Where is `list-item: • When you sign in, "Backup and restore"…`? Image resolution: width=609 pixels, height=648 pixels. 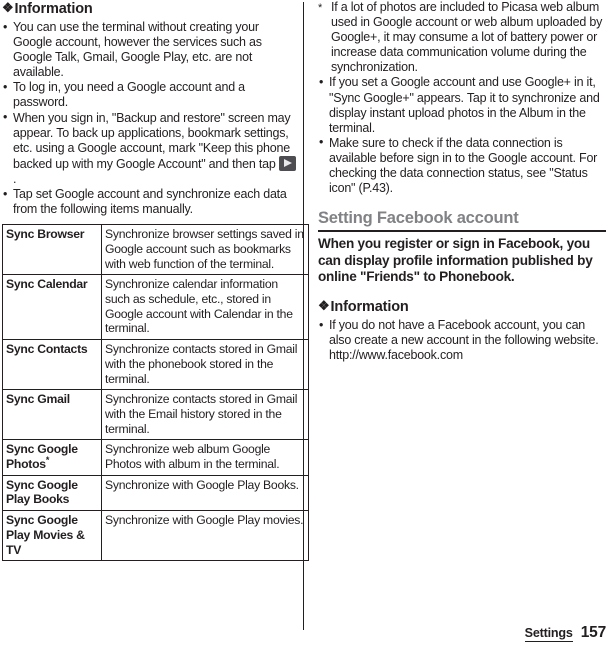
list-item: • When you sign in, "Backup and restore"… is located at coordinates (149, 148).